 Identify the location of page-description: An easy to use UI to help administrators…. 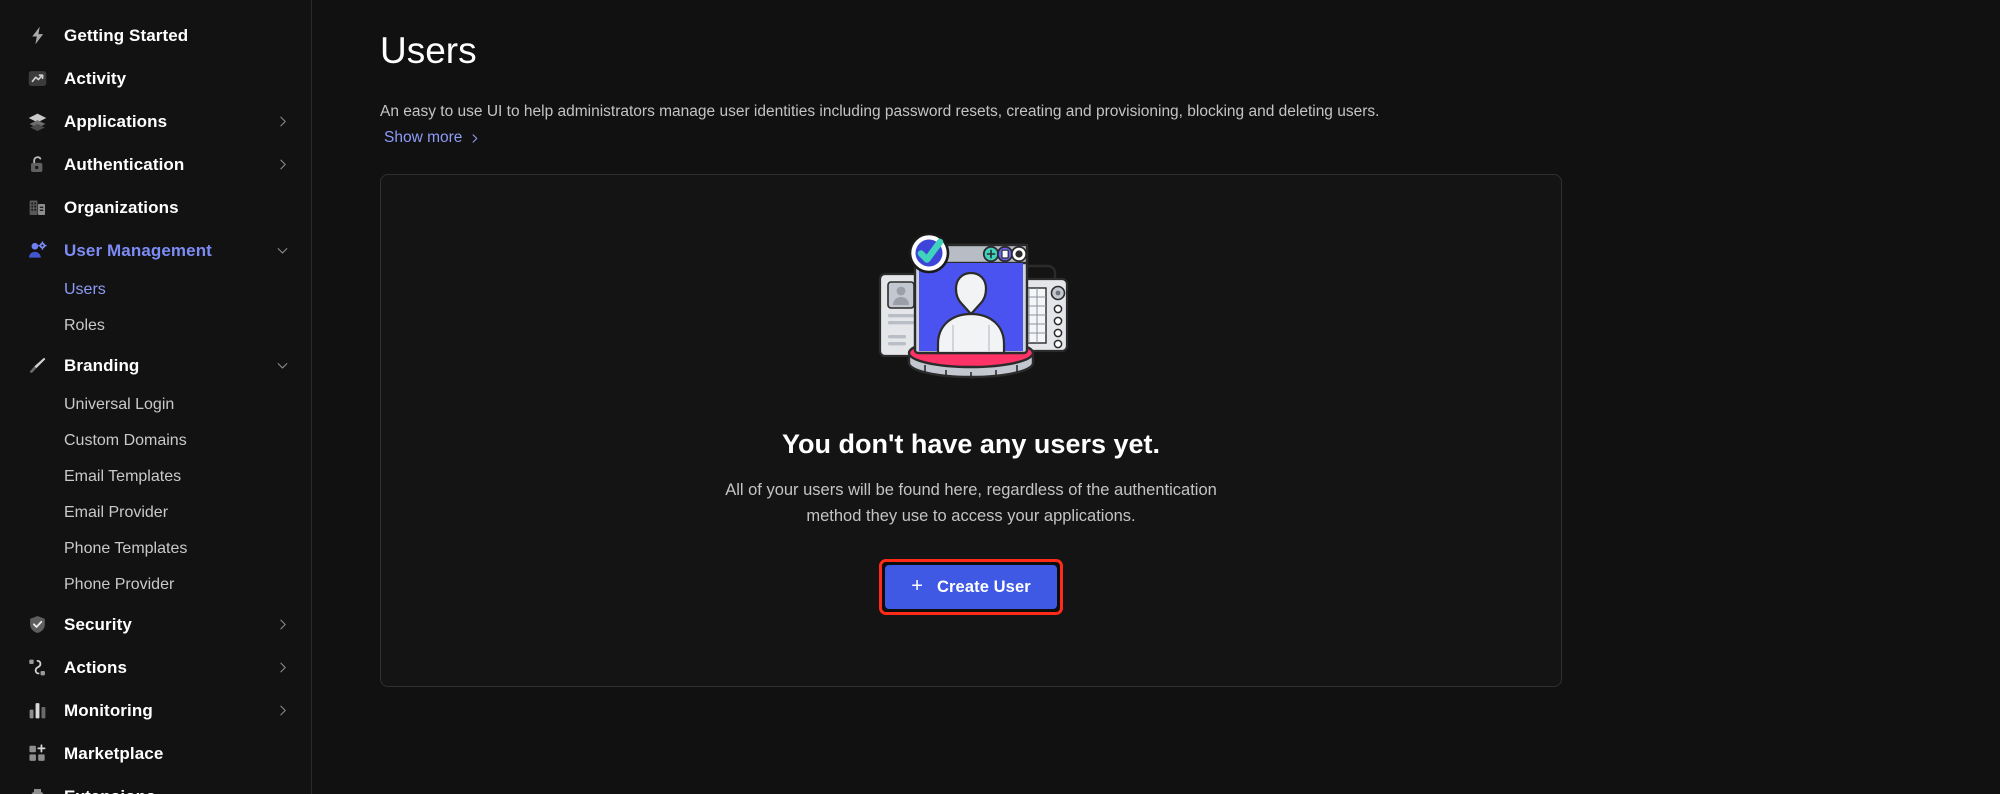
(880, 111).